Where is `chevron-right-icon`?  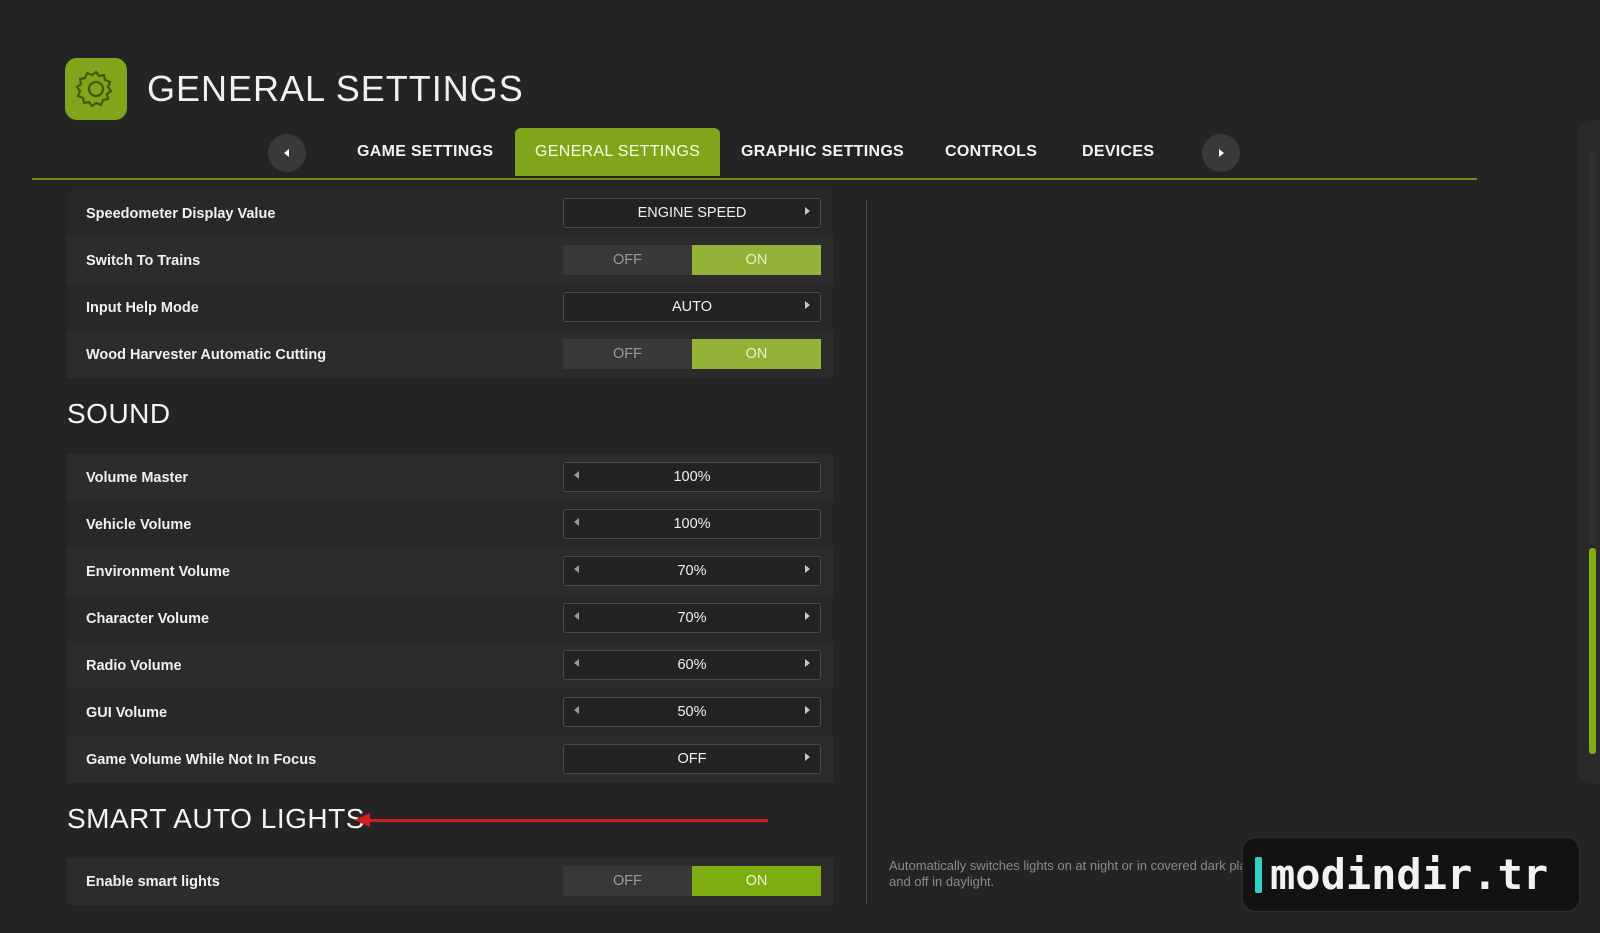 chevron-right-icon is located at coordinates (1221, 153).